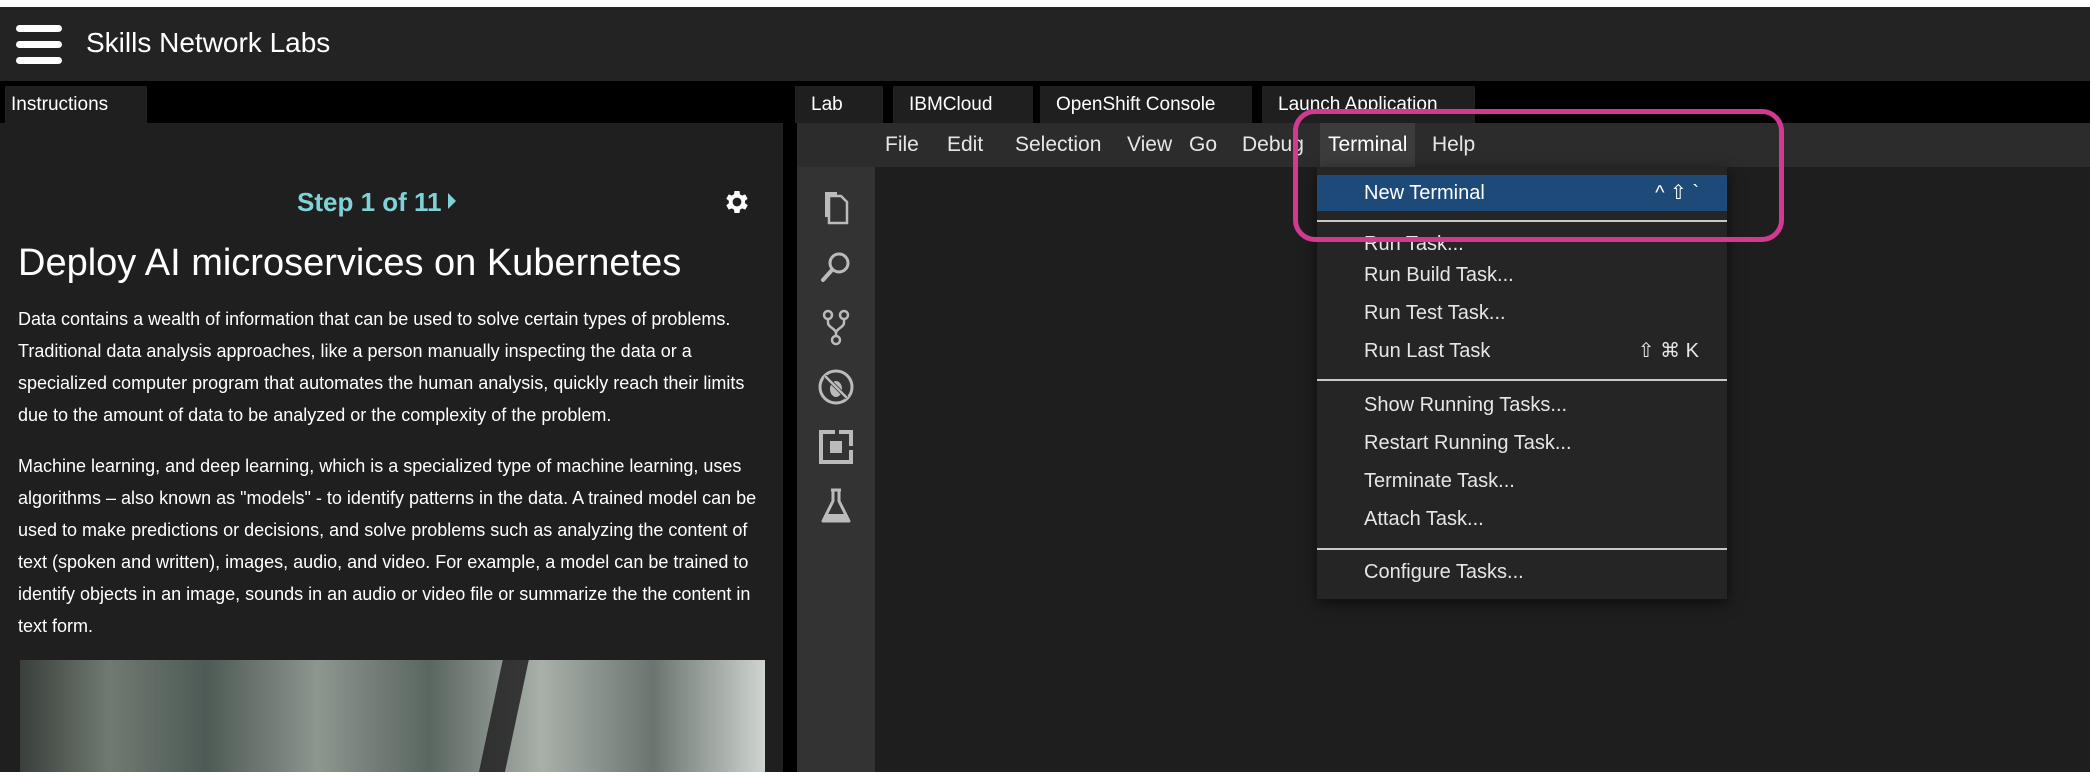 This screenshot has height=778, width=2090. Describe the element at coordinates (76, 104) in the screenshot. I see `tab-instructions: Instructions` at that location.